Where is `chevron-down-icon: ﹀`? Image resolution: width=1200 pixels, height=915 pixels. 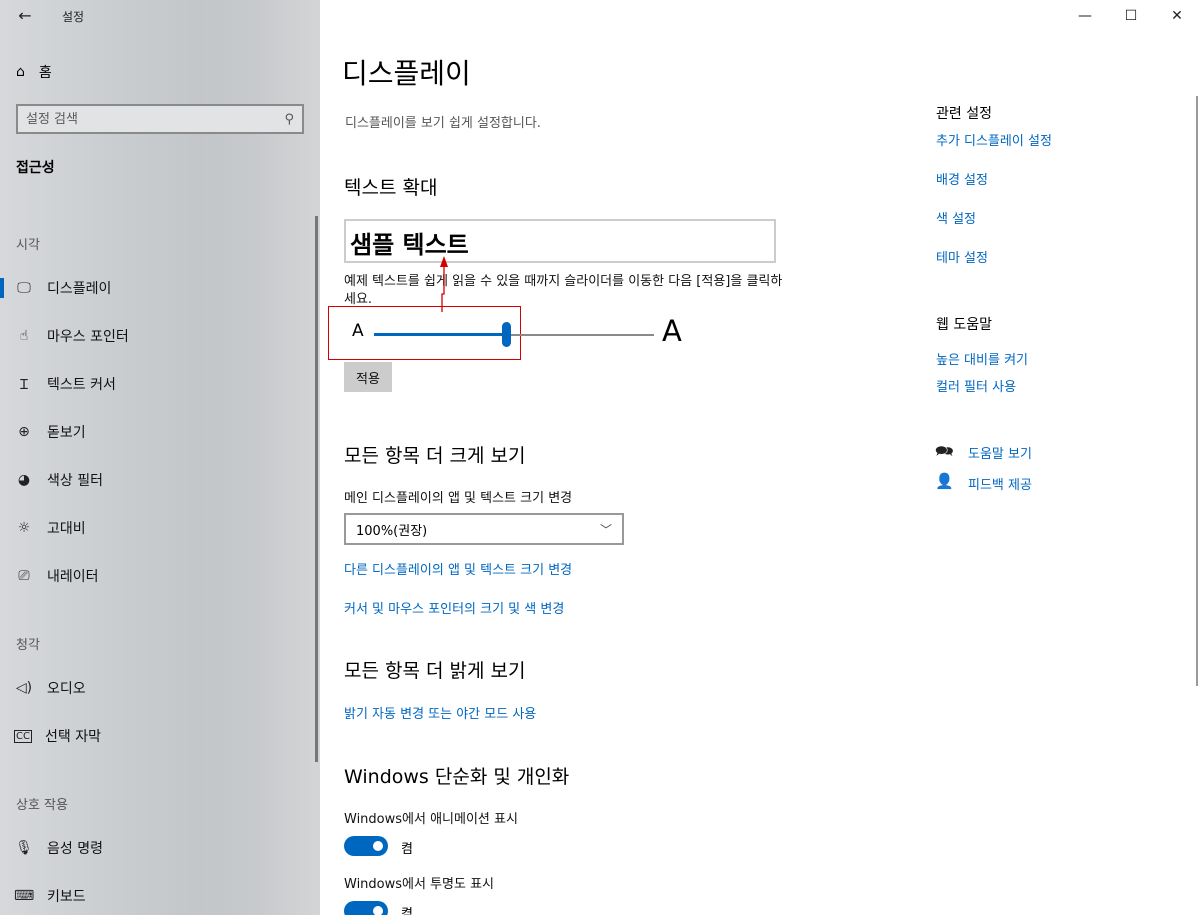 chevron-down-icon: ﹀ is located at coordinates (605, 529).